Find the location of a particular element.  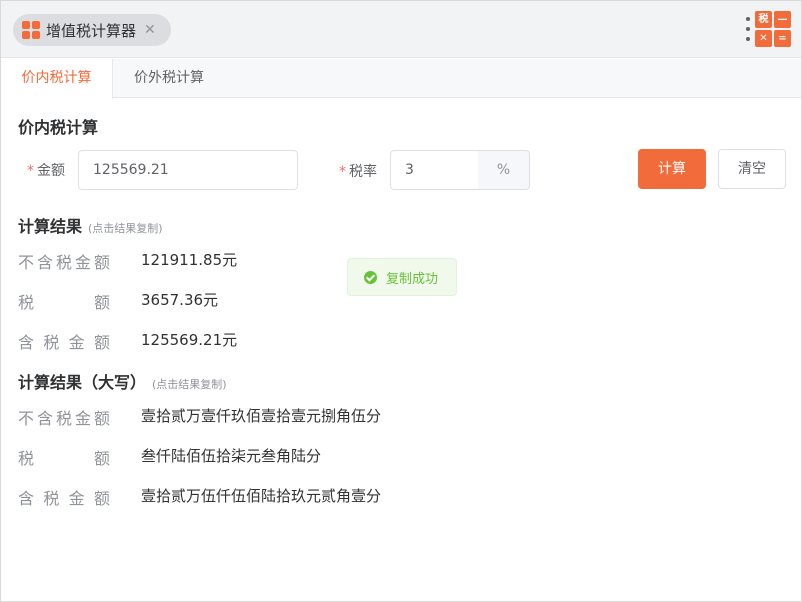

logo-cell: 税 is located at coordinates (763, 19).